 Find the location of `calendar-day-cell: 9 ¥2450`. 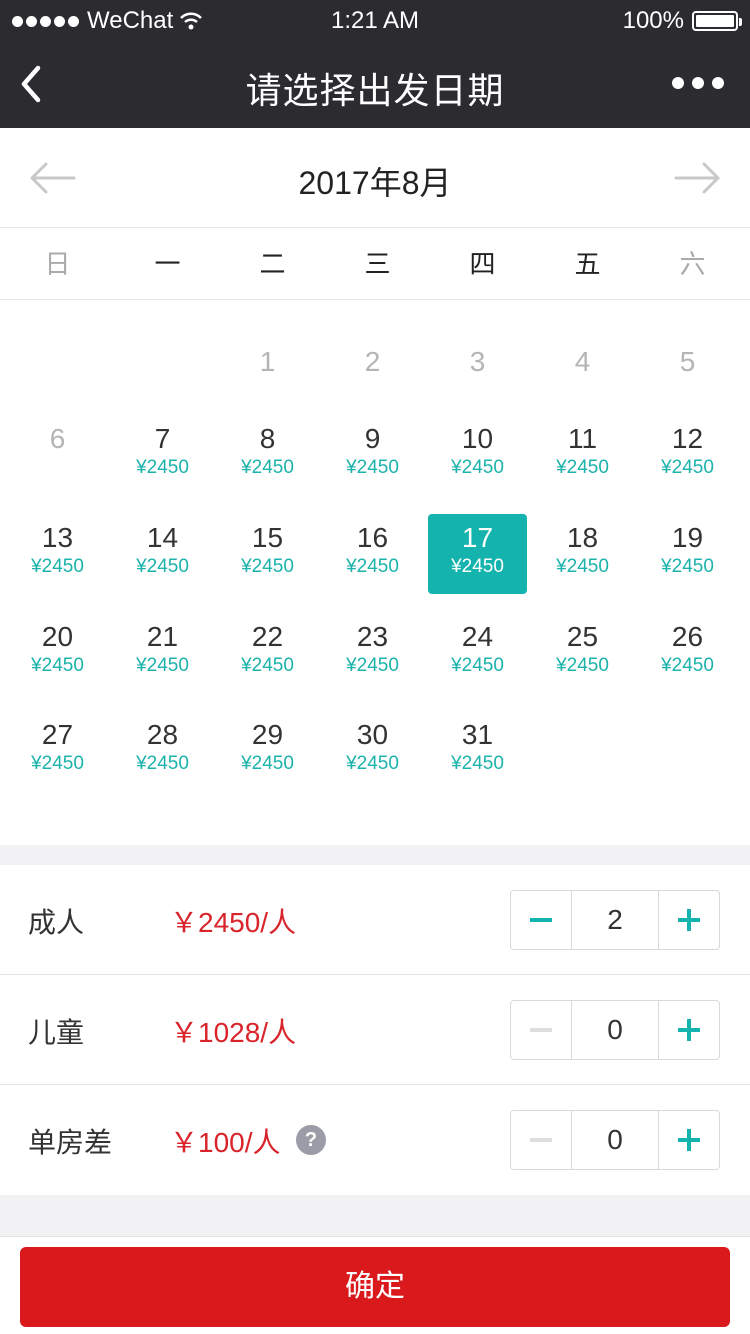

calendar-day-cell: 9 ¥2450 is located at coordinates (372, 458).